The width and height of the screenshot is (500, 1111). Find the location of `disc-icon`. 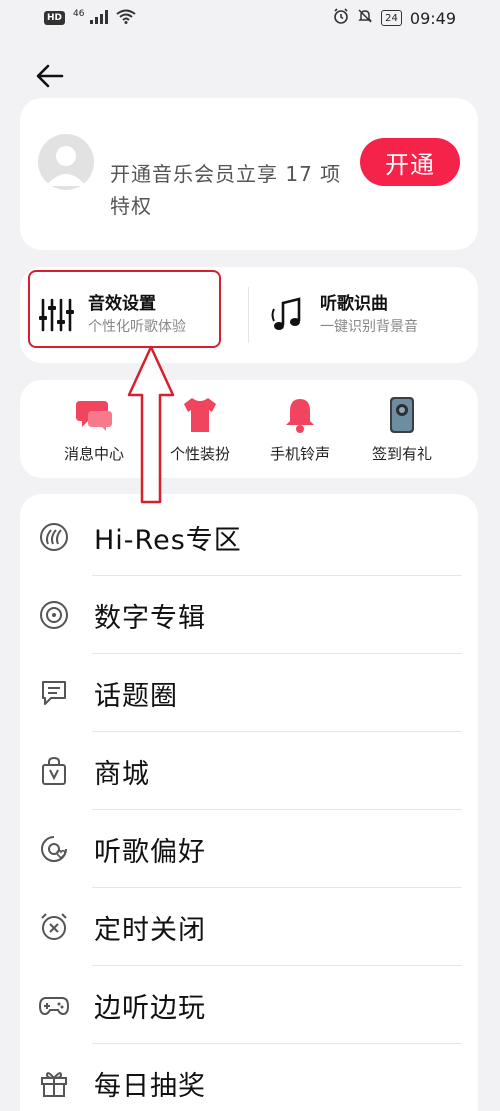

disc-icon is located at coordinates (54, 615).